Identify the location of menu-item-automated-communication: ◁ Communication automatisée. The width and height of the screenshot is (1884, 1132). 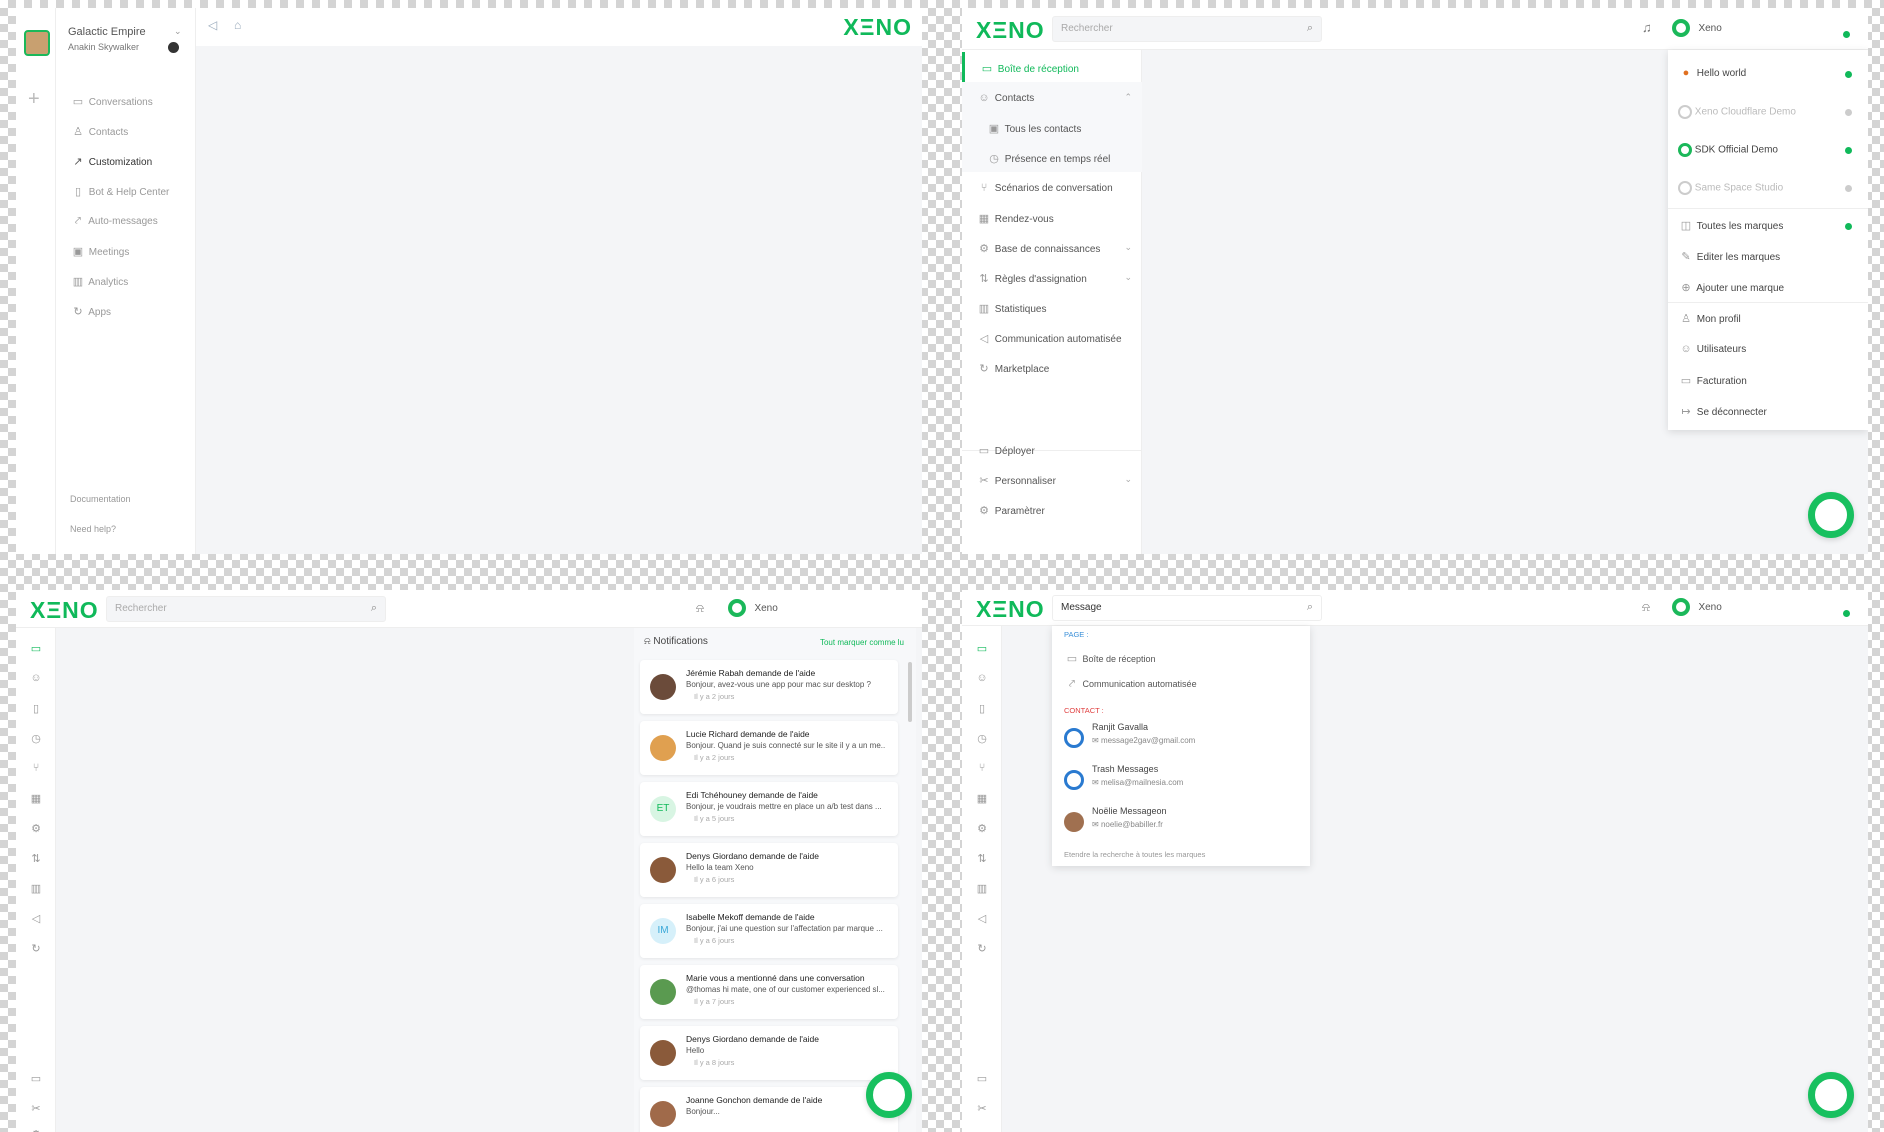
(1052, 337).